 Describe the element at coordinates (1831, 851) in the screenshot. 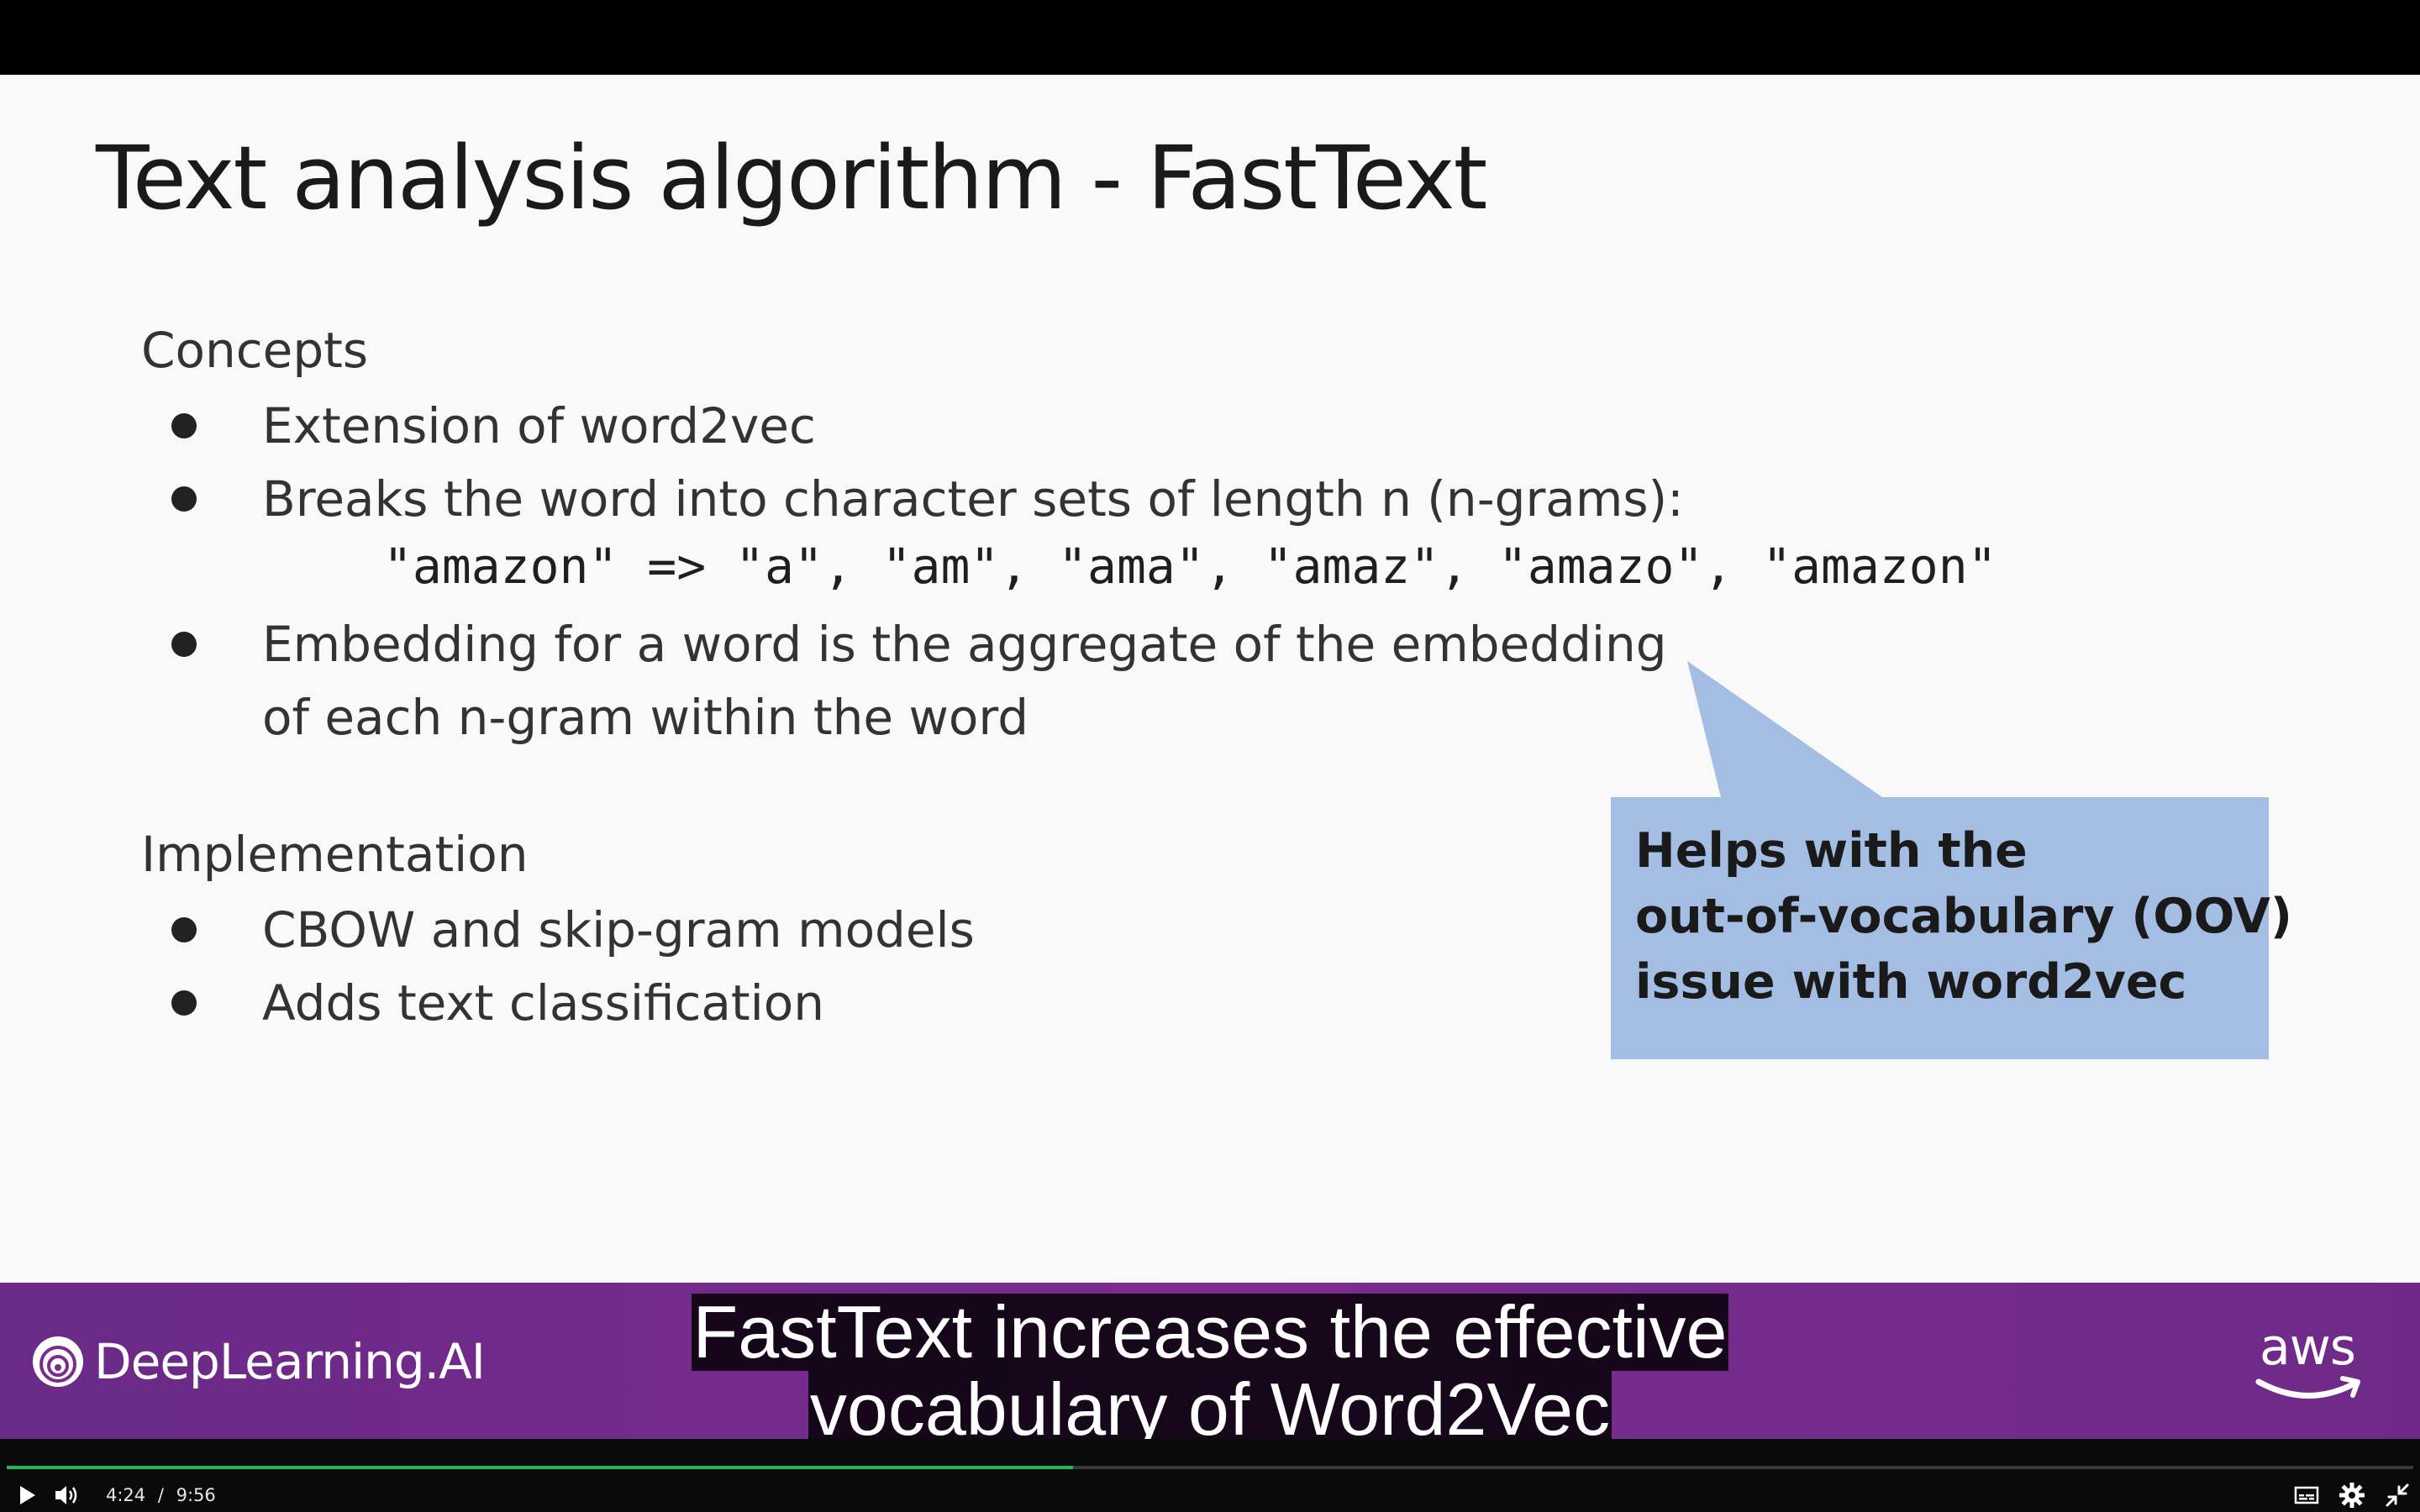

I see `callout-line: Helps with the` at that location.